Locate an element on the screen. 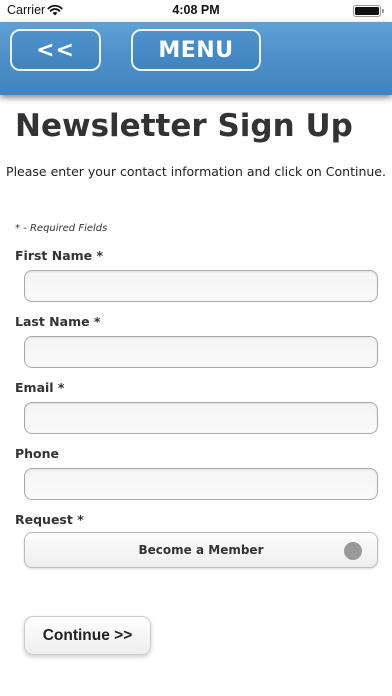  header-bar: << MENU is located at coordinates (196, 58).